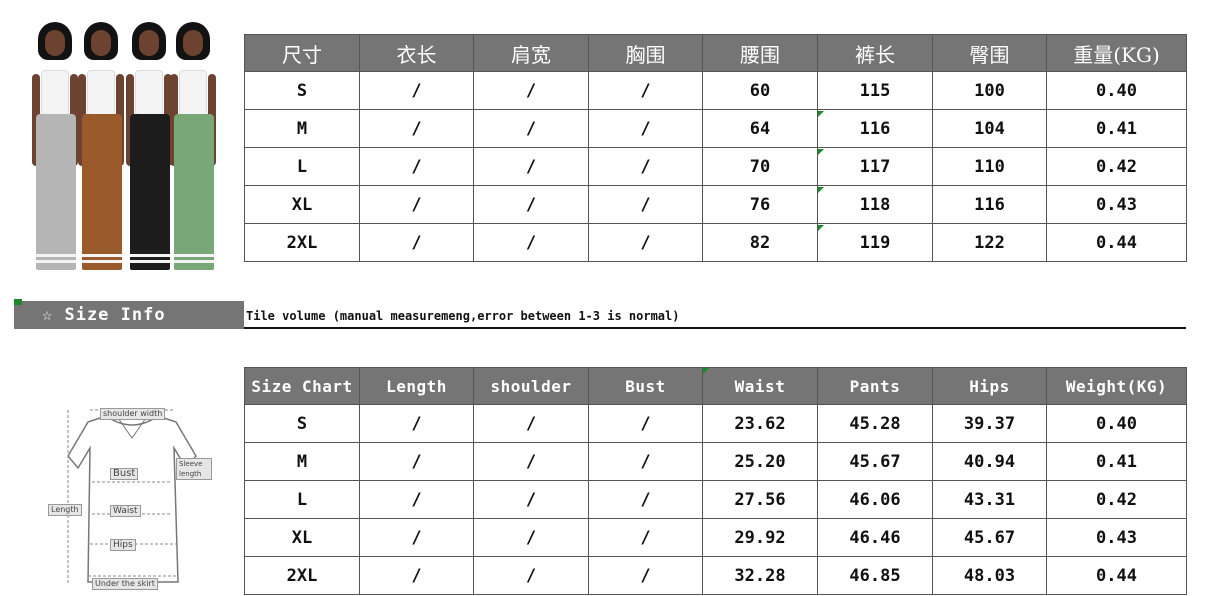 The height and width of the screenshot is (596, 1210). Describe the element at coordinates (875, 423) in the screenshot. I see `en-table-cell: 45.28` at that location.